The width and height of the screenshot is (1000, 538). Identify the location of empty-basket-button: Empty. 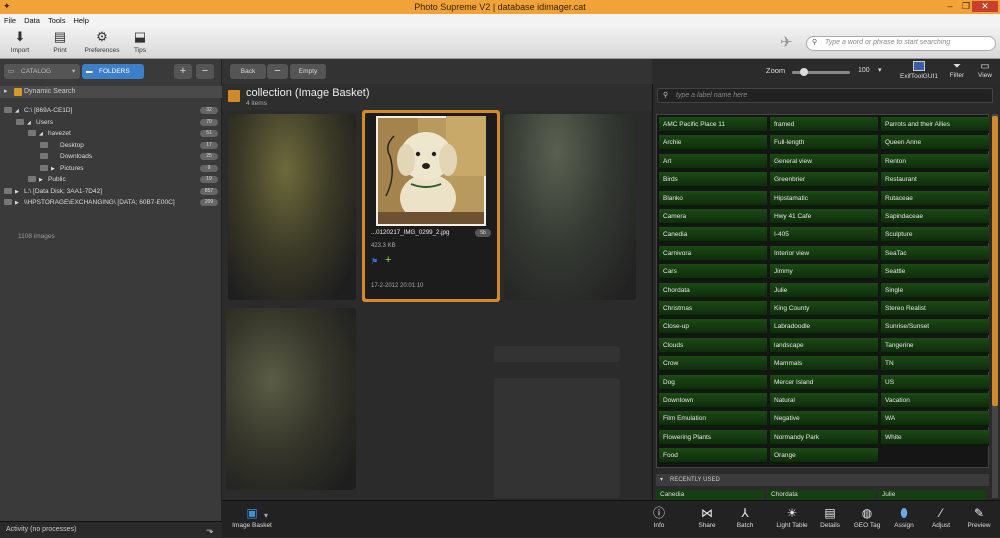
(308, 71).